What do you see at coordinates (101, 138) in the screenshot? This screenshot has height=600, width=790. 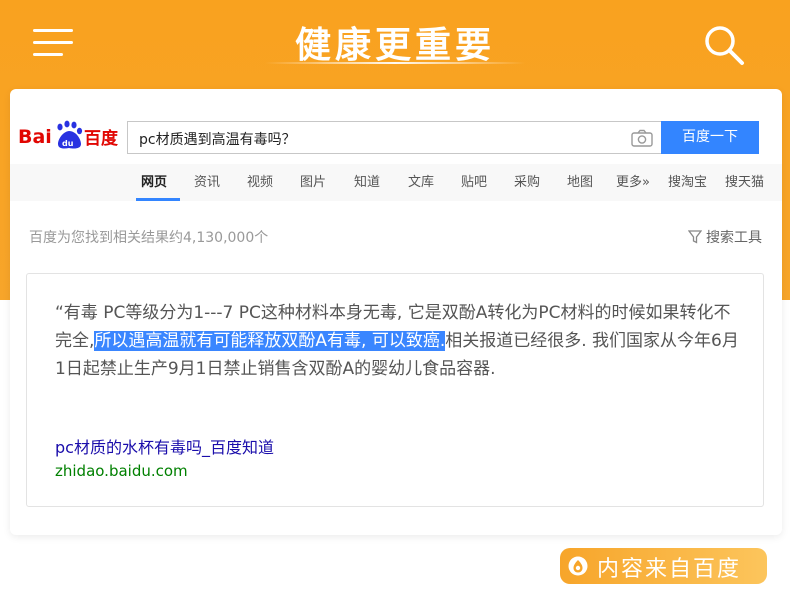 I see `svg-text: 百度` at bounding box center [101, 138].